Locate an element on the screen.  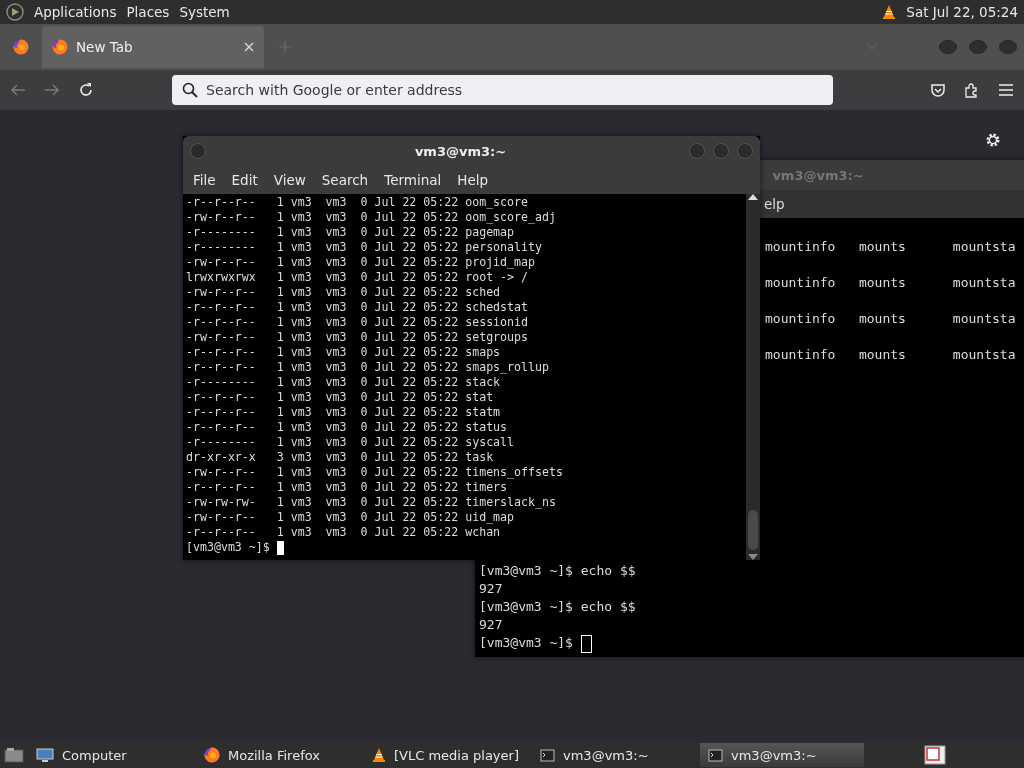
browser-tab: New Tab is located at coordinates (153, 47).